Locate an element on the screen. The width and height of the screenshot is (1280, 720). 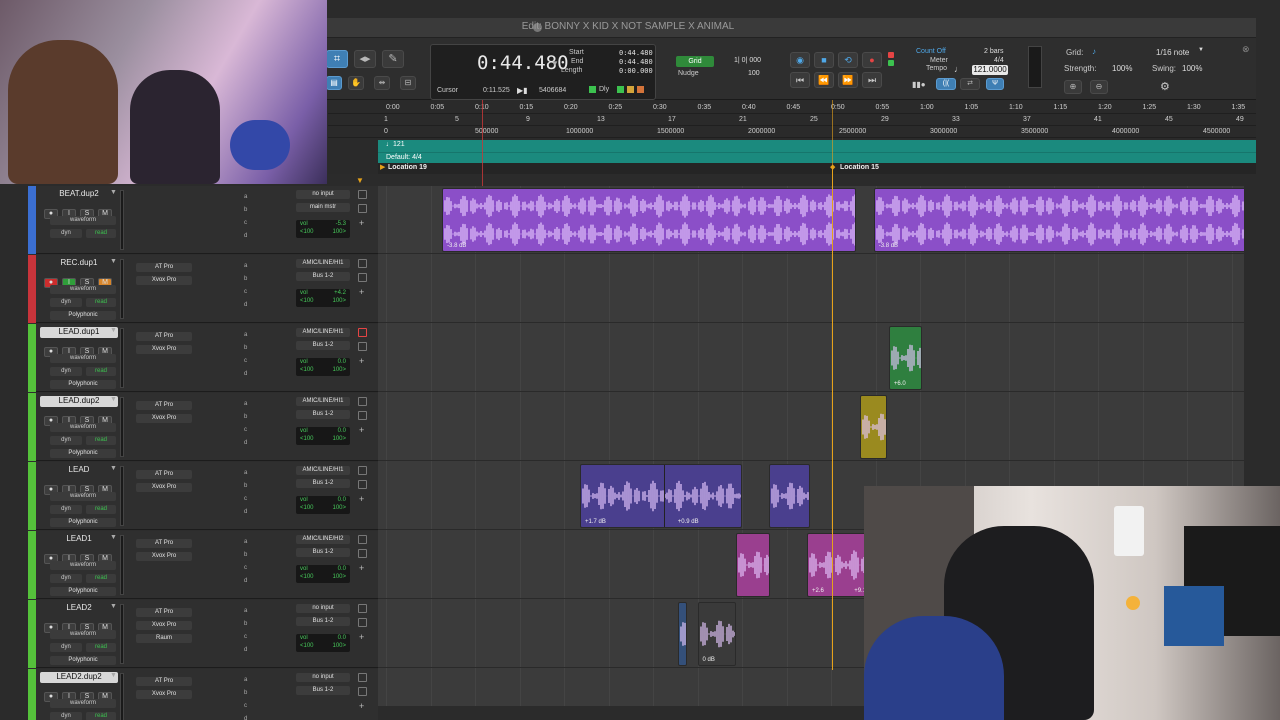
track-name: LEAD2 is located at coordinates (79, 608).